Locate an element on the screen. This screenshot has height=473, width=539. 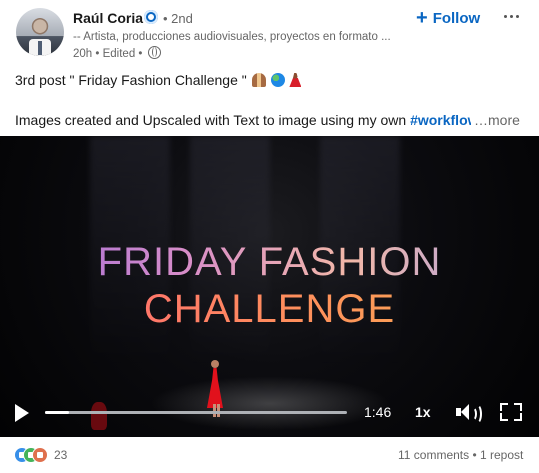
reaction-icons is located at coordinates (34, 455).